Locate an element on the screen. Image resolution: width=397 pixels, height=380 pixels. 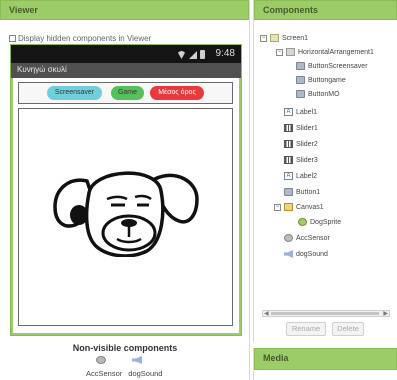
components-title: Components is located at coordinates (290, 10).